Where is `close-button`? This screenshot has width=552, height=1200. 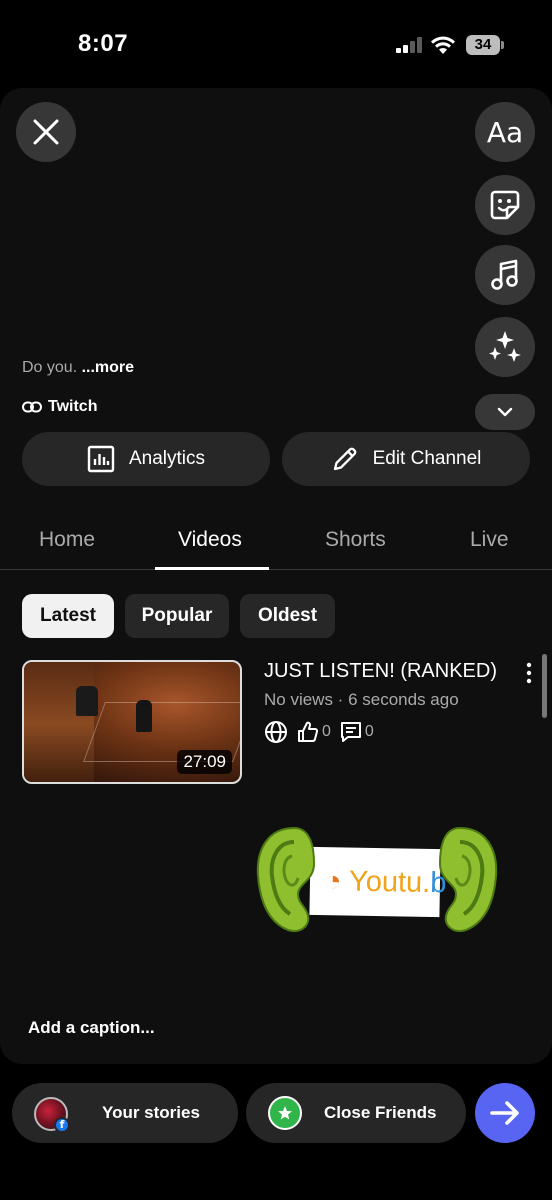
close-button is located at coordinates (46, 132).